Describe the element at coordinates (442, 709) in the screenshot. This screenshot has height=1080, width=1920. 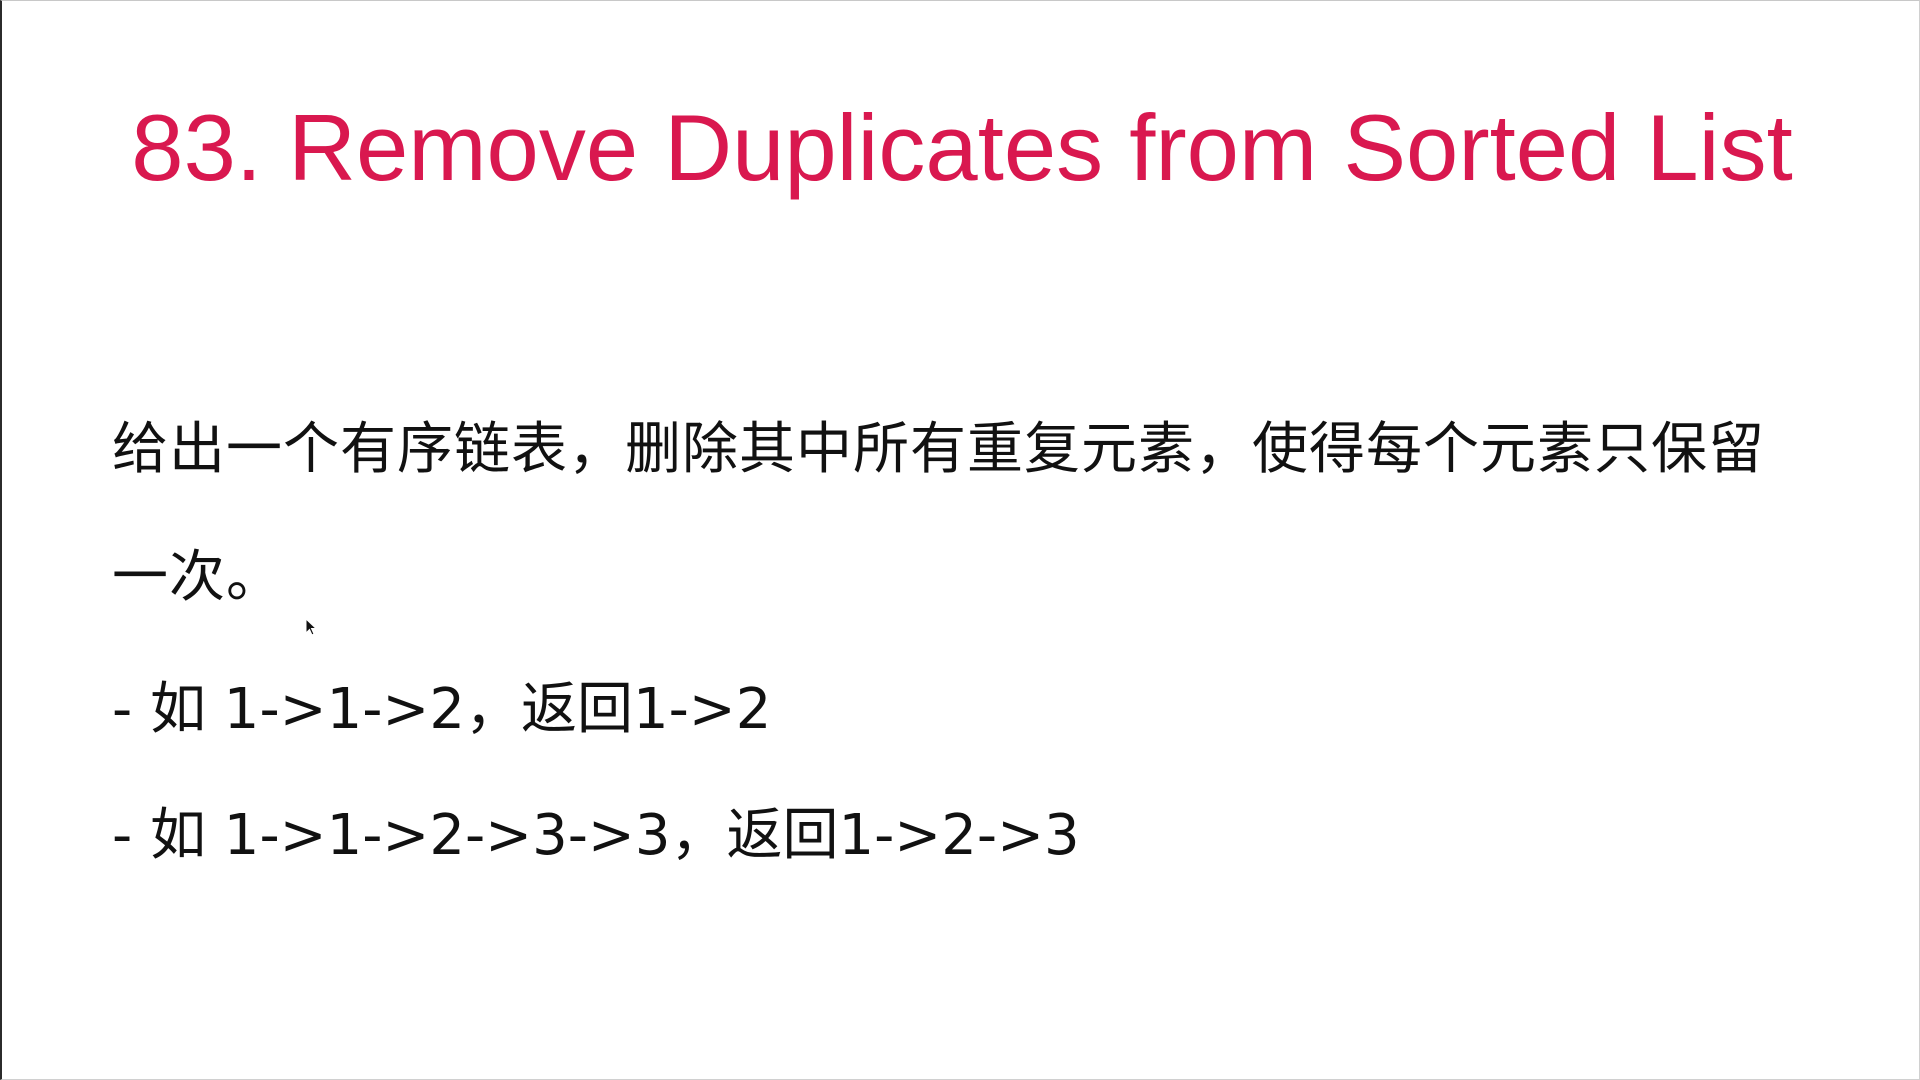
I see `example-item: - 如 1->1->2，返回1->2` at that location.